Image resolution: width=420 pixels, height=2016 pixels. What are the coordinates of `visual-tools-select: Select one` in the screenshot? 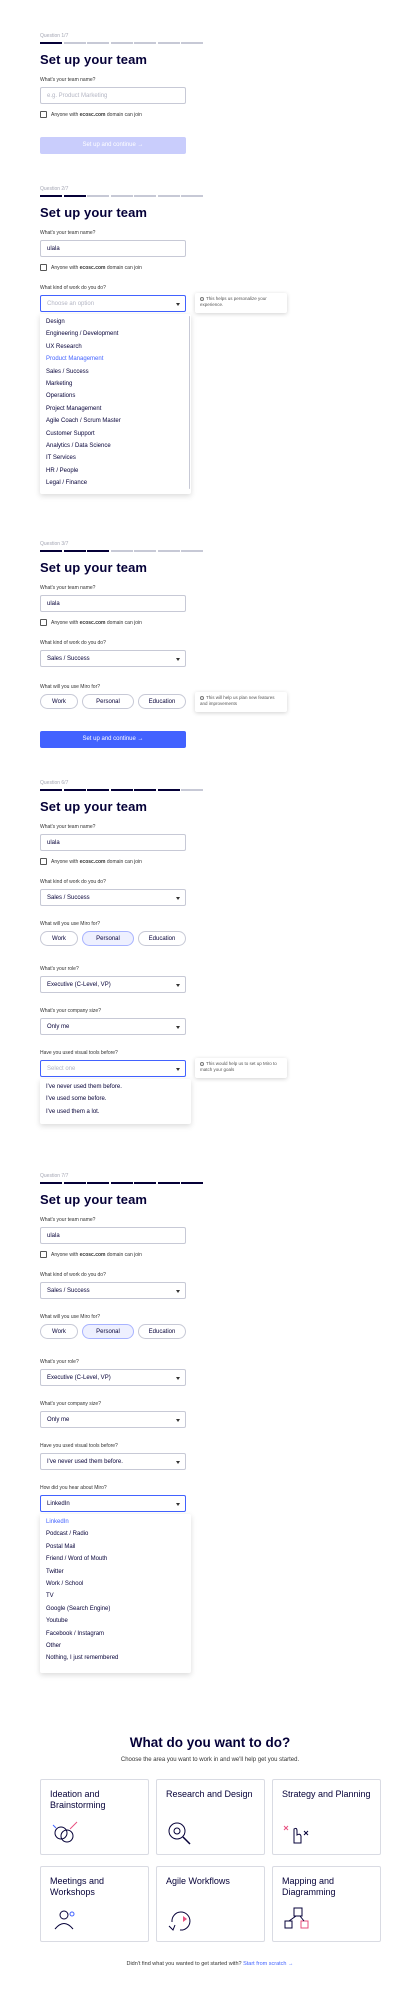 It's located at (113, 1068).